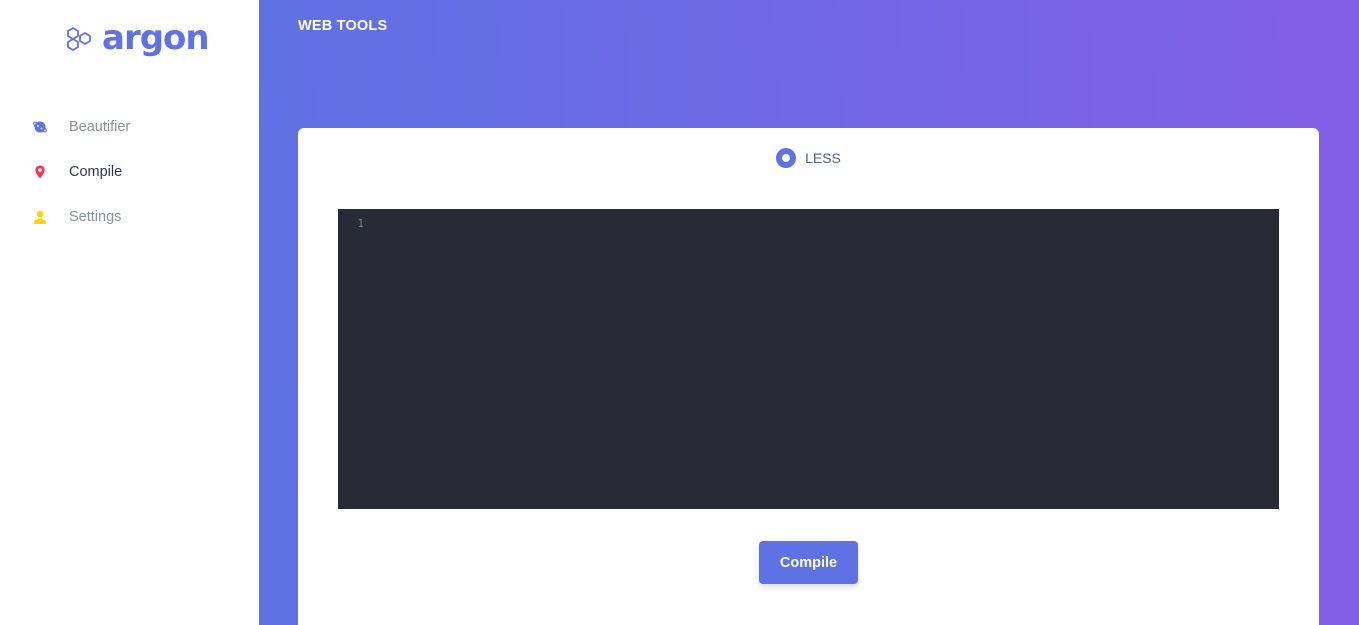  Describe the element at coordinates (40, 127) in the screenshot. I see `planet-icon` at that location.